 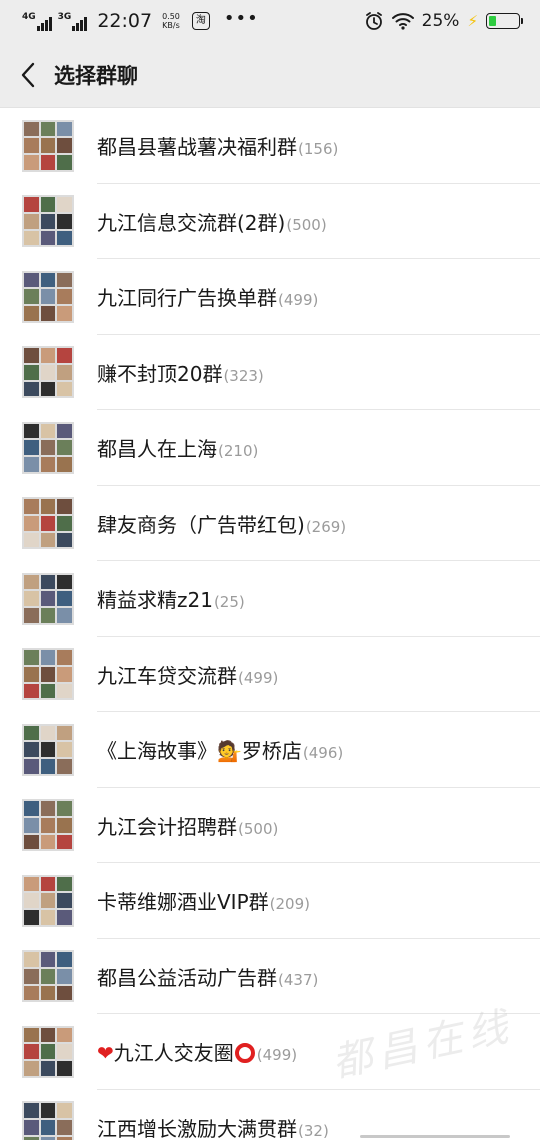 What do you see at coordinates (270, 448) in the screenshot?
I see `group-row: 都昌人在上海(210)` at bounding box center [270, 448].